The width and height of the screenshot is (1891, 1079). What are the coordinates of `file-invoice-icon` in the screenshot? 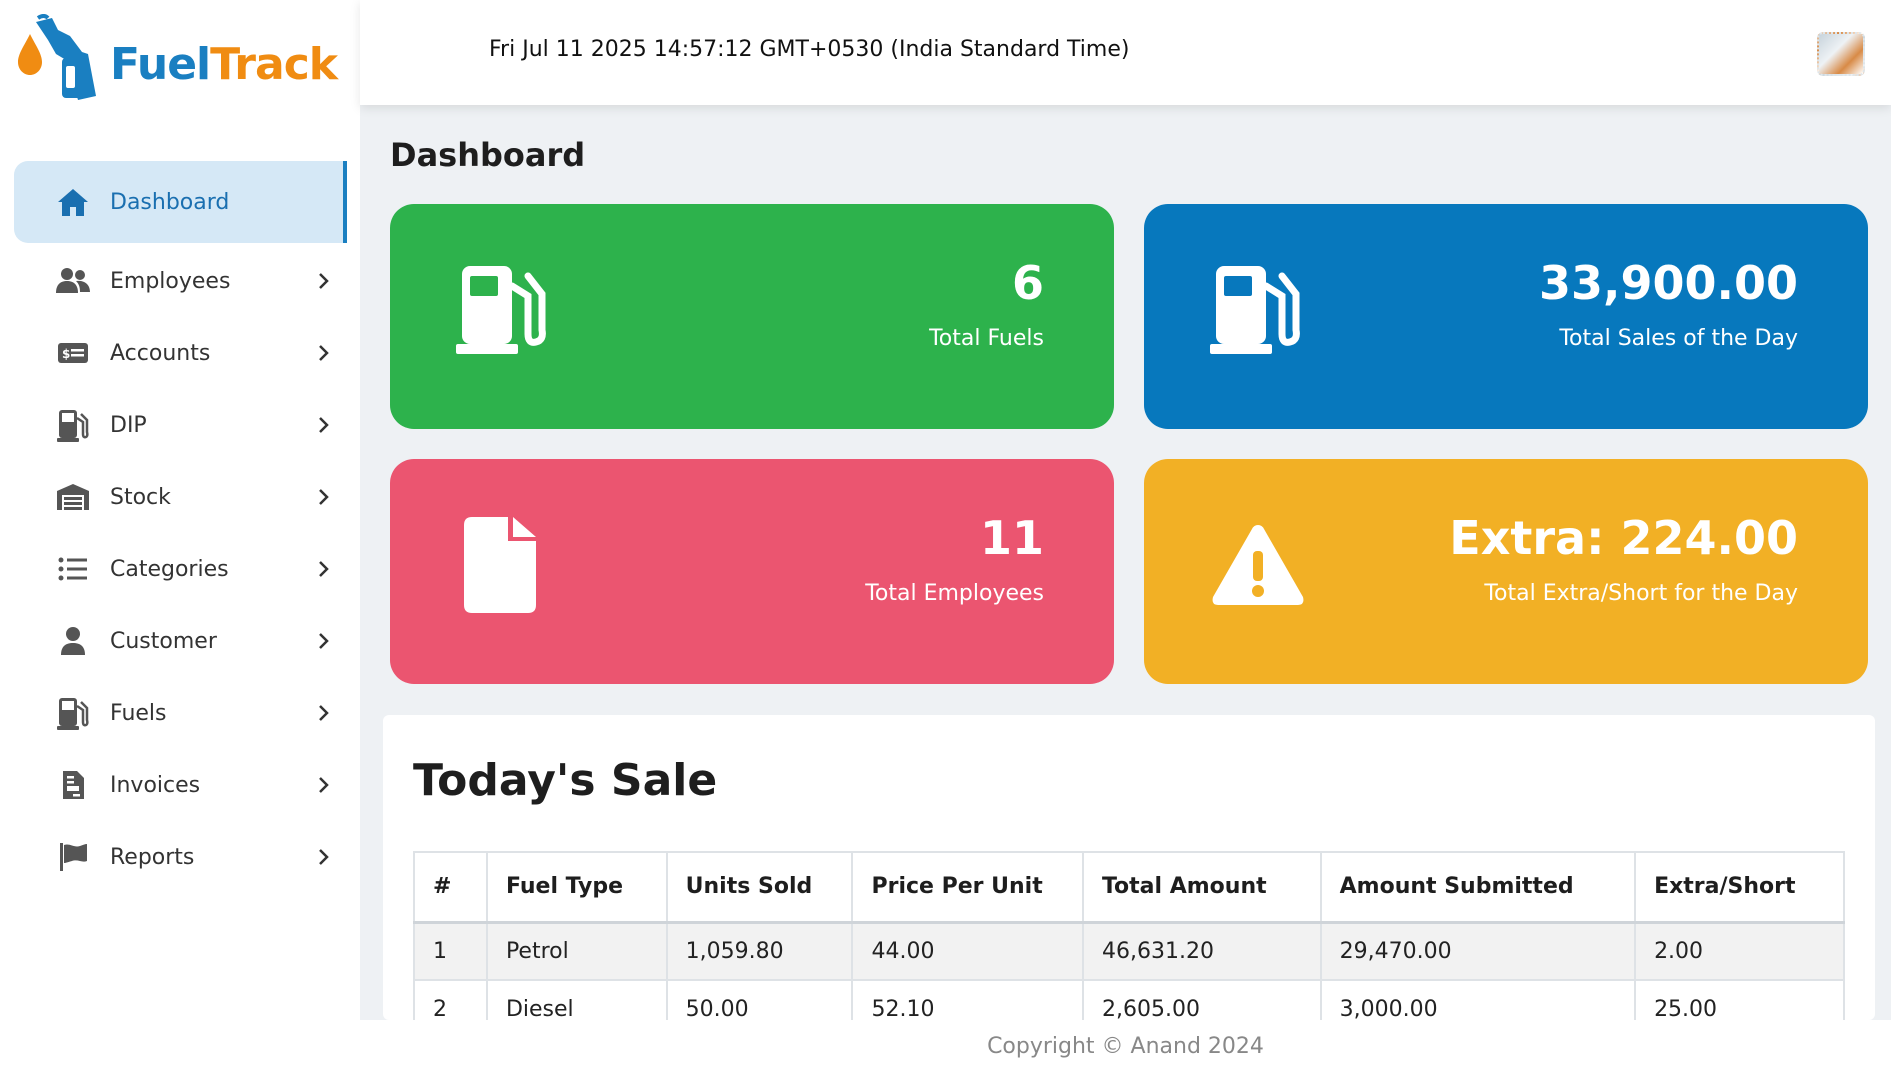 It's located at (73, 785).